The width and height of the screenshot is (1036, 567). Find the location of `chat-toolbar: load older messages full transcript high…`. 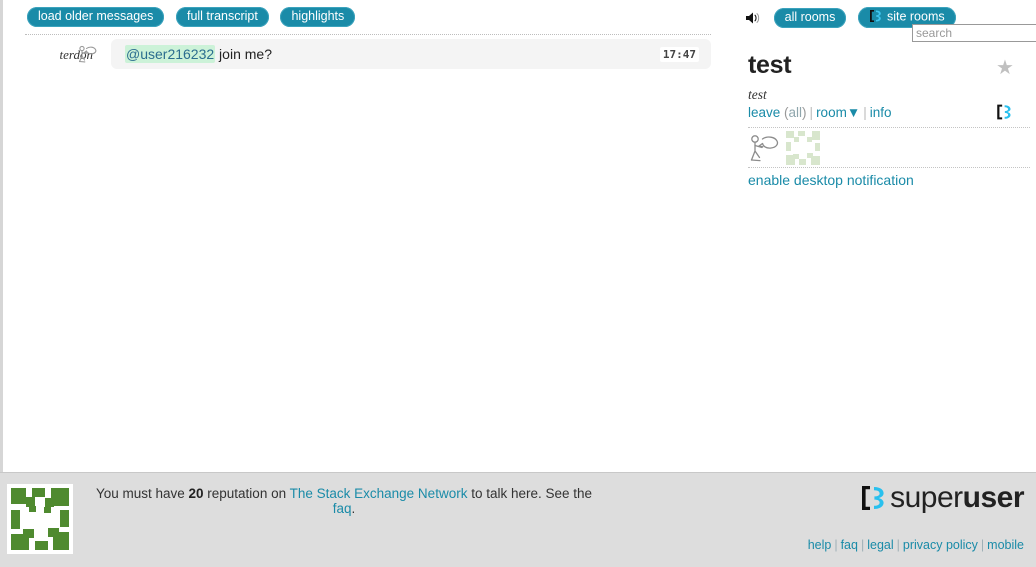

chat-toolbar: load older messages full transcript high… is located at coordinates (368, 17).